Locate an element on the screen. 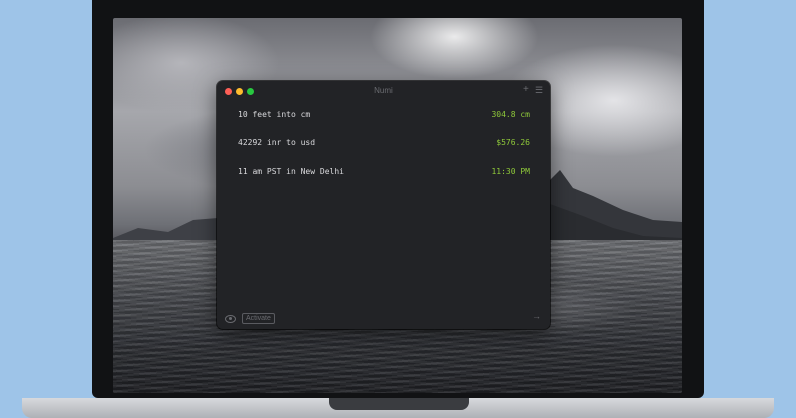  eye-icon is located at coordinates (230, 319).